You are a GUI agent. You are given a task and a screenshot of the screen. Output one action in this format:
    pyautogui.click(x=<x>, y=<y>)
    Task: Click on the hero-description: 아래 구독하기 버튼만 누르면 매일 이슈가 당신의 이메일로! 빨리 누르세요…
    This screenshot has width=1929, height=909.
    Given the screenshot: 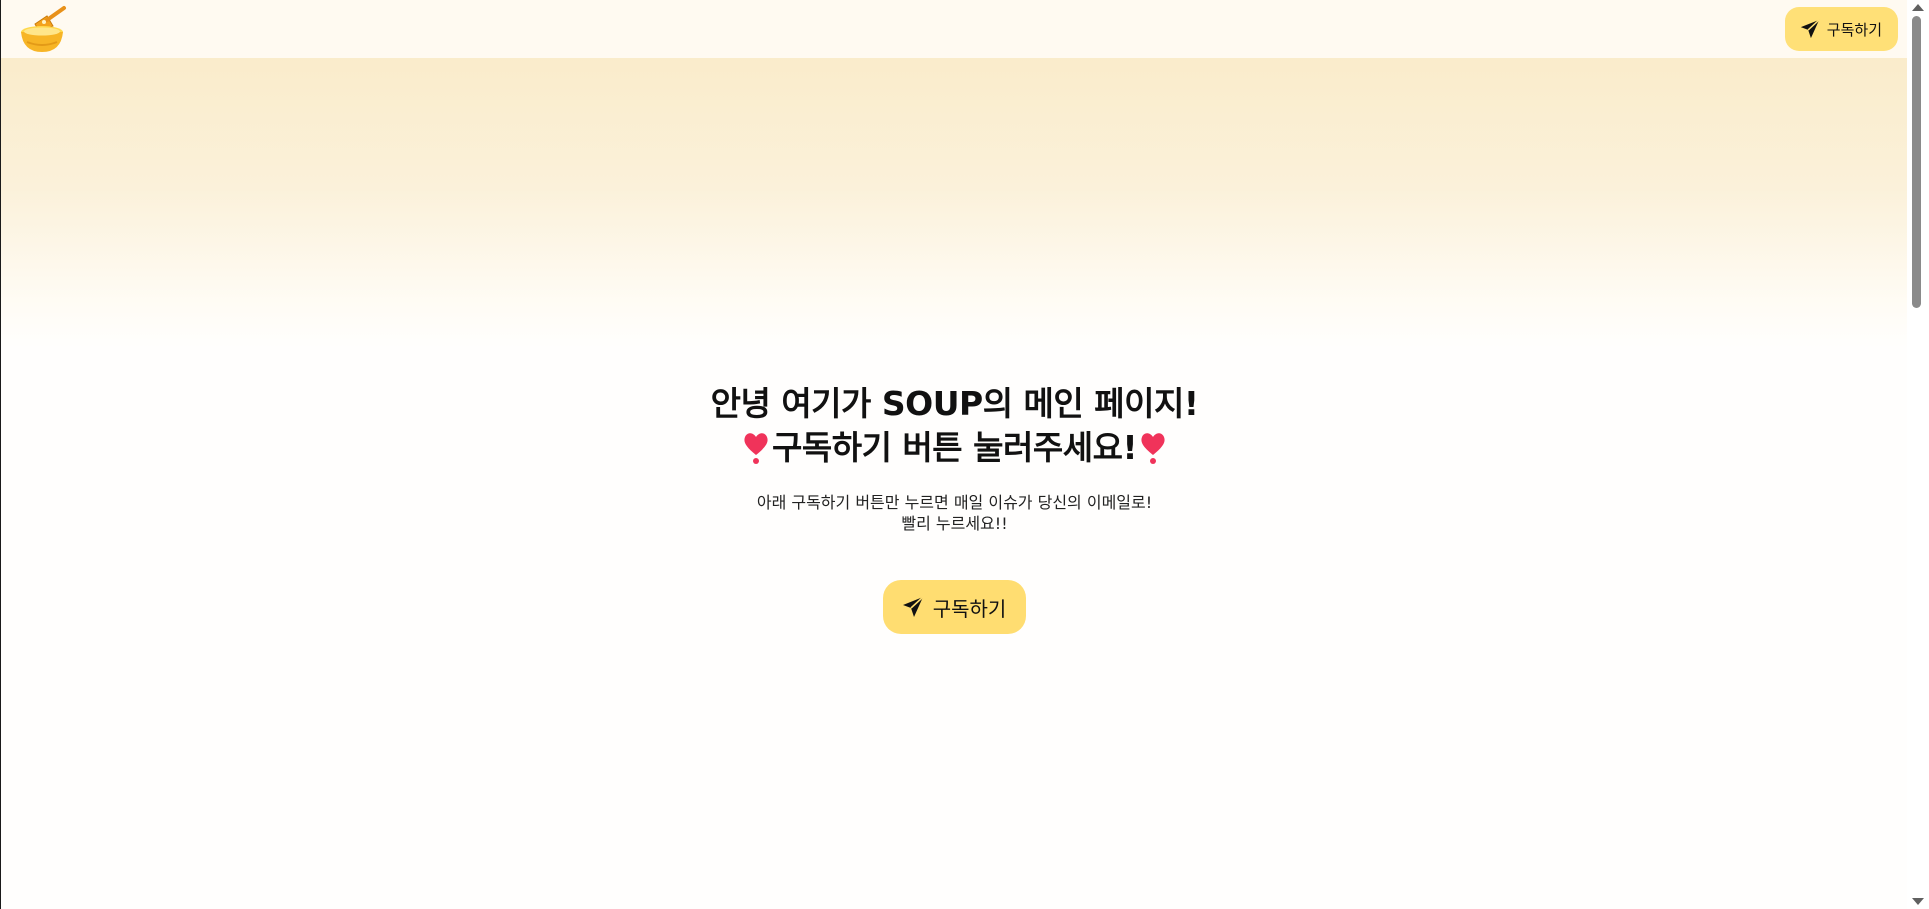 What is the action you would take?
    pyautogui.click(x=954, y=513)
    